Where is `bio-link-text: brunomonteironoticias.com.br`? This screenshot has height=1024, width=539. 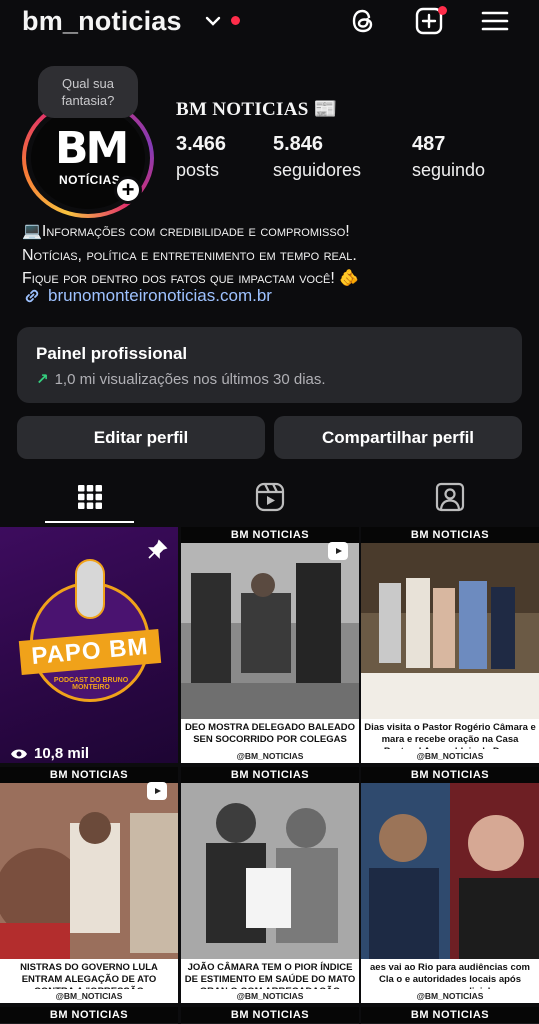 bio-link-text: brunomonteironoticias.com.br is located at coordinates (160, 296).